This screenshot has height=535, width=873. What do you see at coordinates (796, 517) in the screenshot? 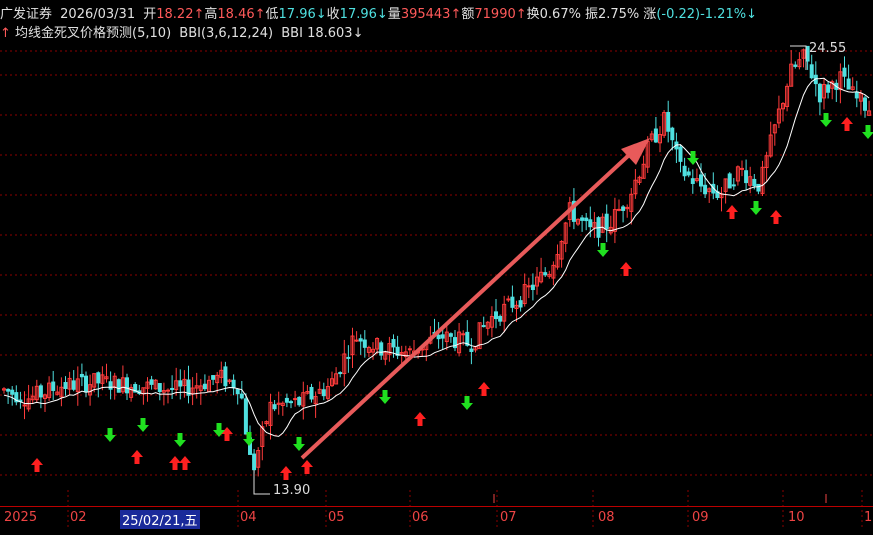
I see `x-tick-label: 10` at bounding box center [796, 517].